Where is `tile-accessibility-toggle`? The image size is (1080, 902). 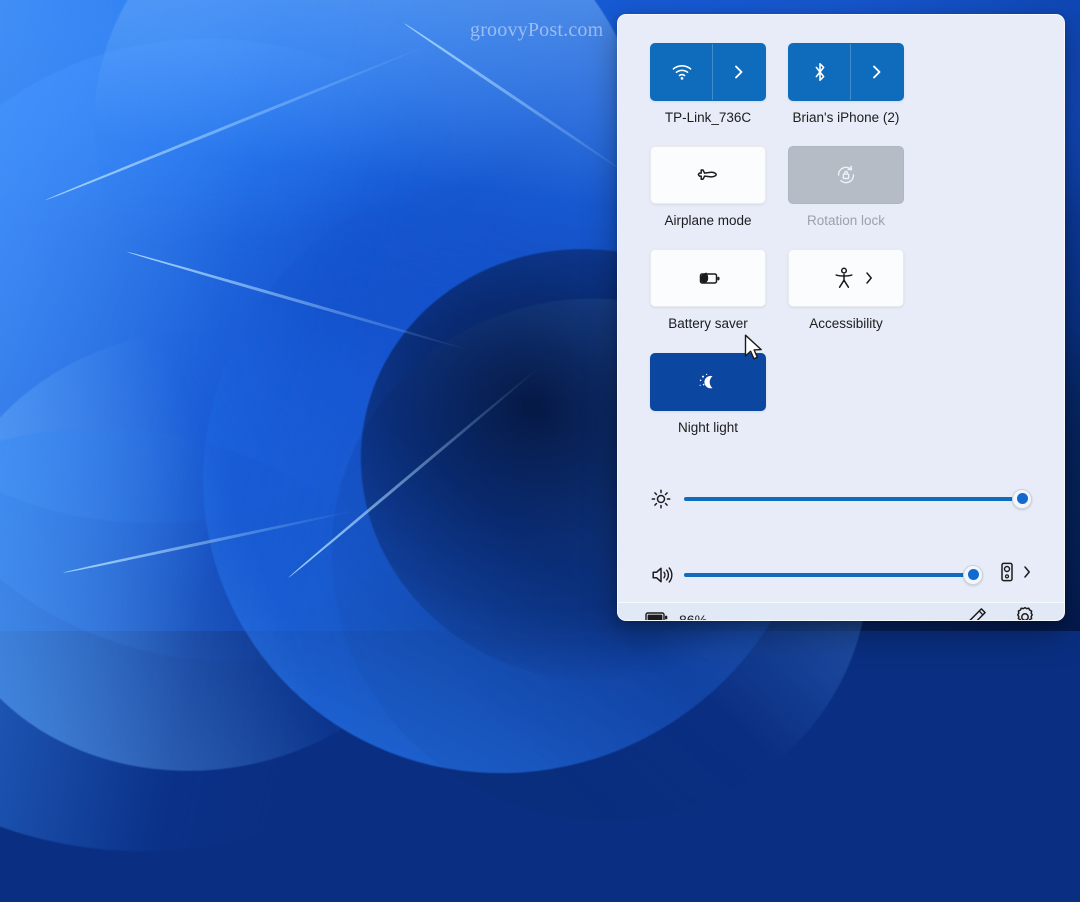 tile-accessibility-toggle is located at coordinates (846, 278).